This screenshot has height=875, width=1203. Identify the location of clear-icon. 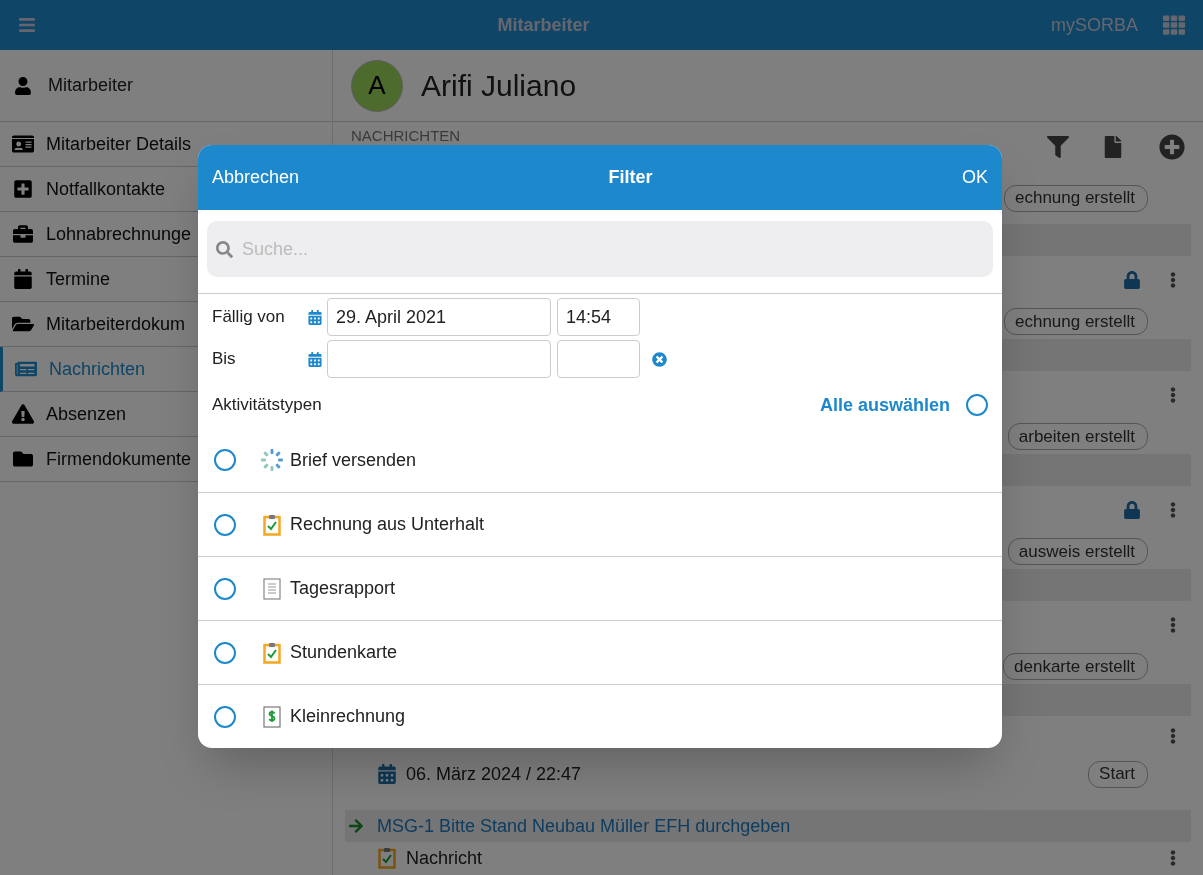
(659, 359).